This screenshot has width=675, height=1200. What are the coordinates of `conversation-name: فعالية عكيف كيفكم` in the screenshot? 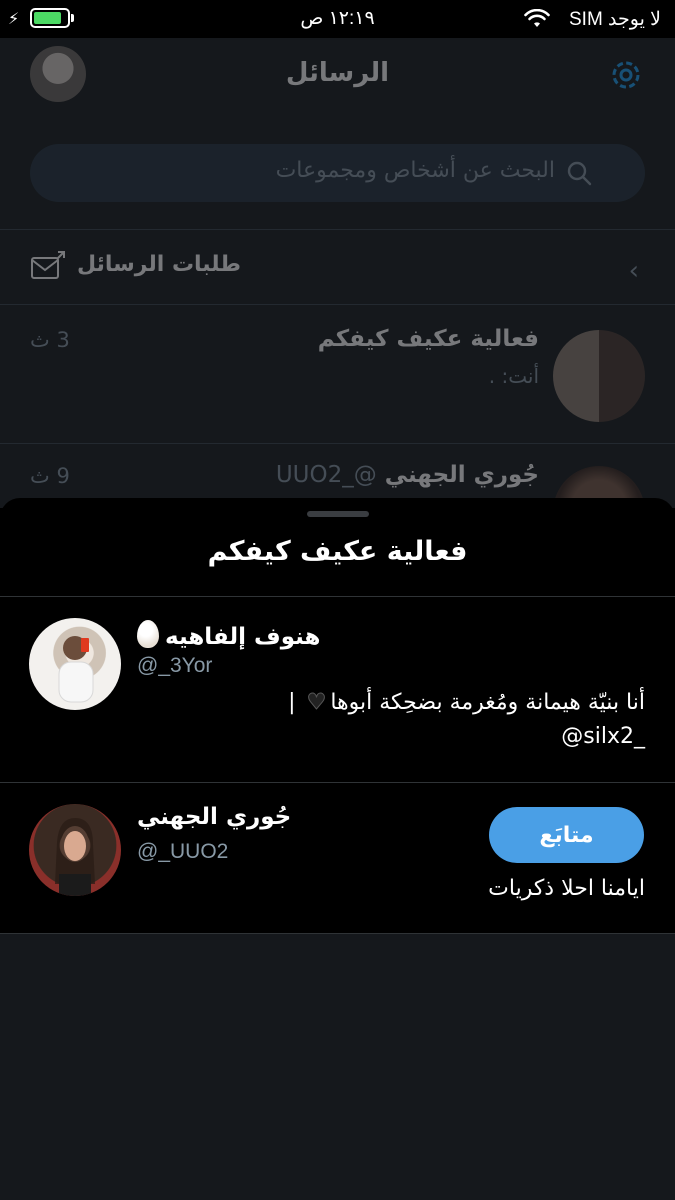 It's located at (428, 339).